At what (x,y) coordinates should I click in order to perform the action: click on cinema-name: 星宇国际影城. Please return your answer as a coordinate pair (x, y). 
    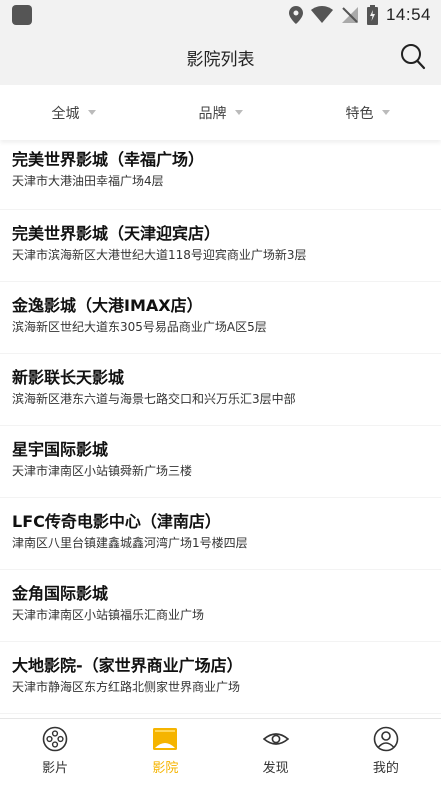
    Looking at the image, I should click on (60, 449).